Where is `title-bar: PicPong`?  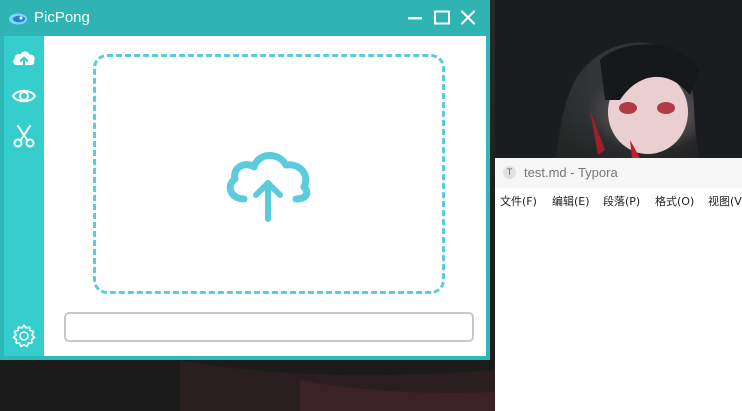
title-bar: PicPong is located at coordinates (245, 18).